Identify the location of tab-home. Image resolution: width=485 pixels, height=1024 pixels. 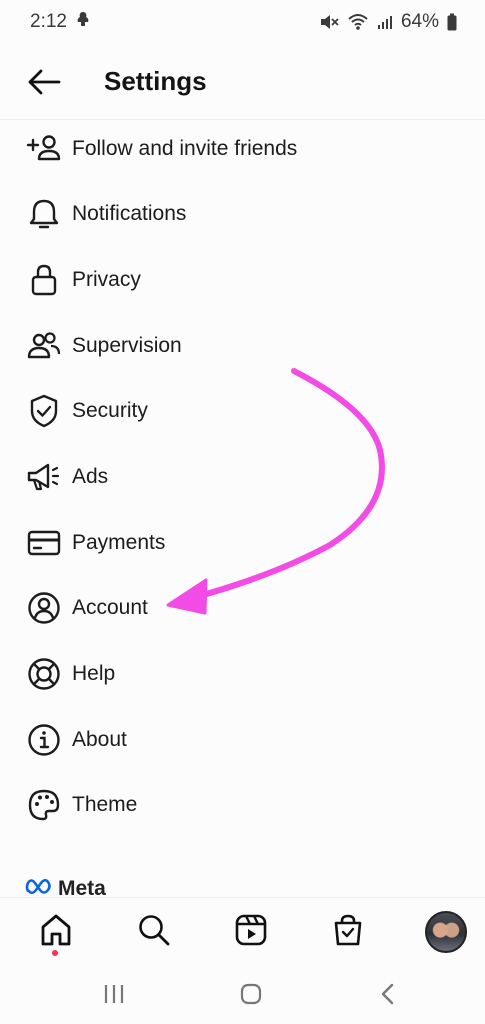
(56, 932).